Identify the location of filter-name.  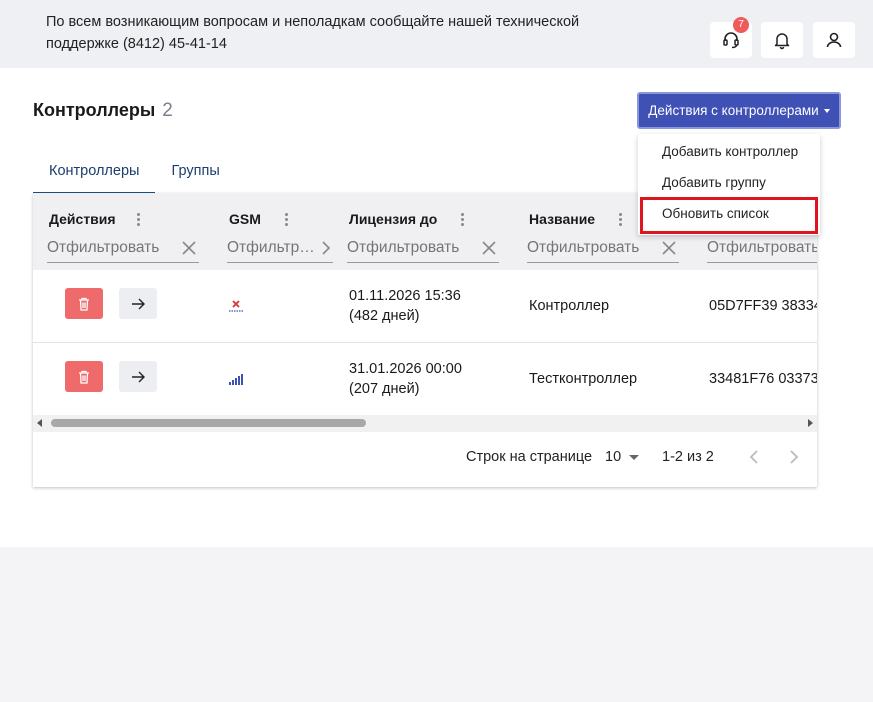
(603, 248).